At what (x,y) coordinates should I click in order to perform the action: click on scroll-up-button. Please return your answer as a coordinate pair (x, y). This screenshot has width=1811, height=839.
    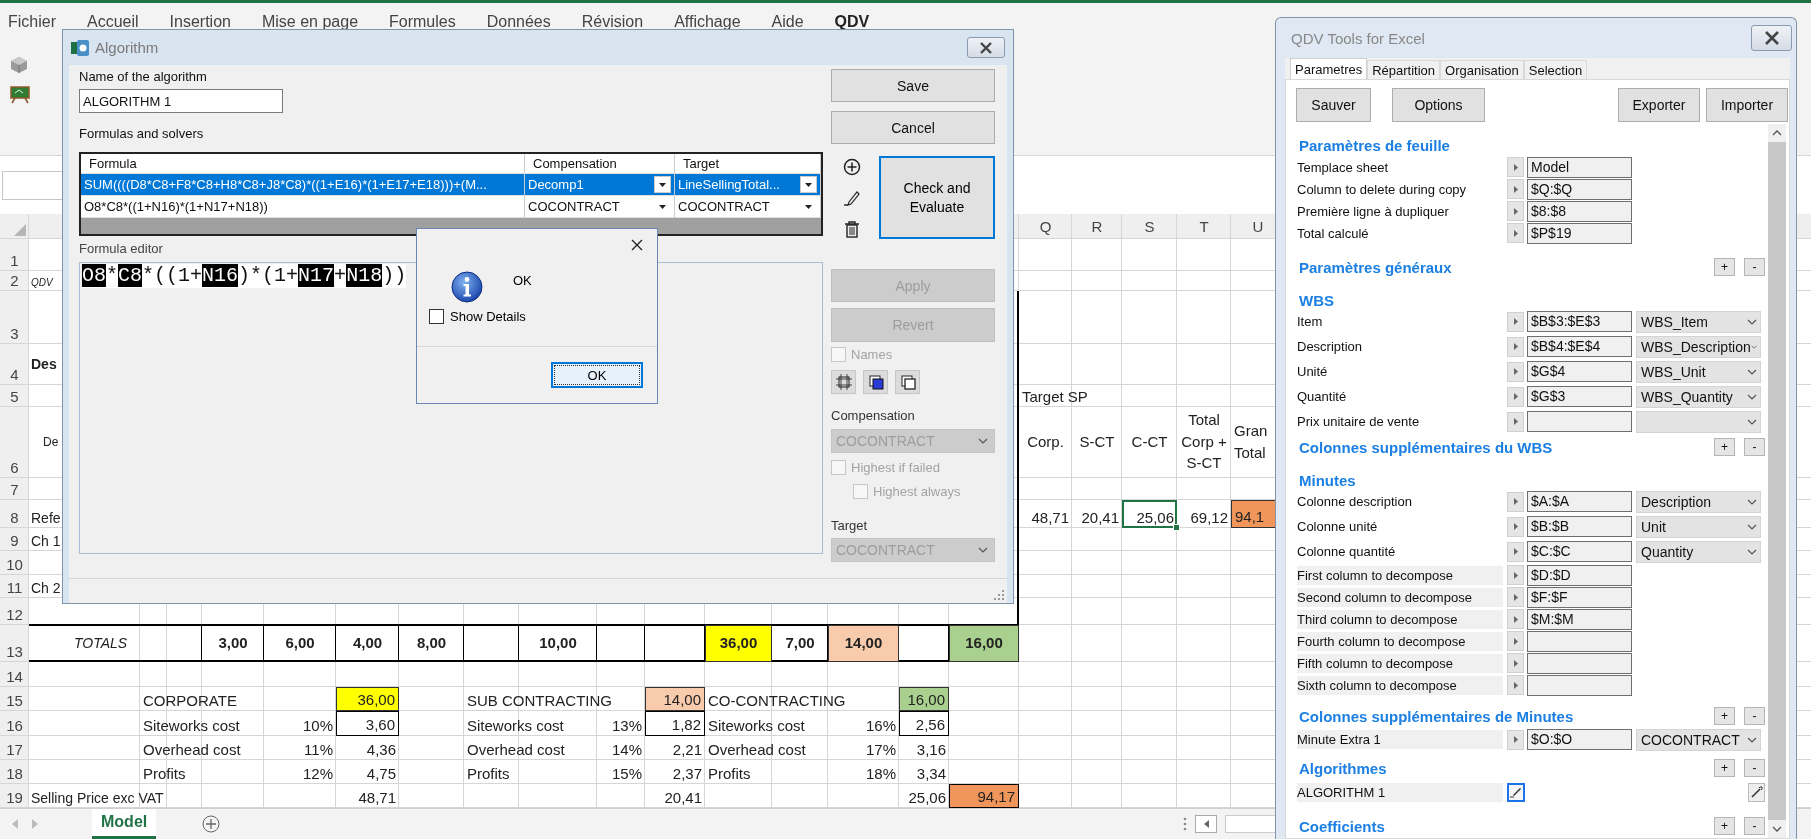
    Looking at the image, I should click on (1777, 133).